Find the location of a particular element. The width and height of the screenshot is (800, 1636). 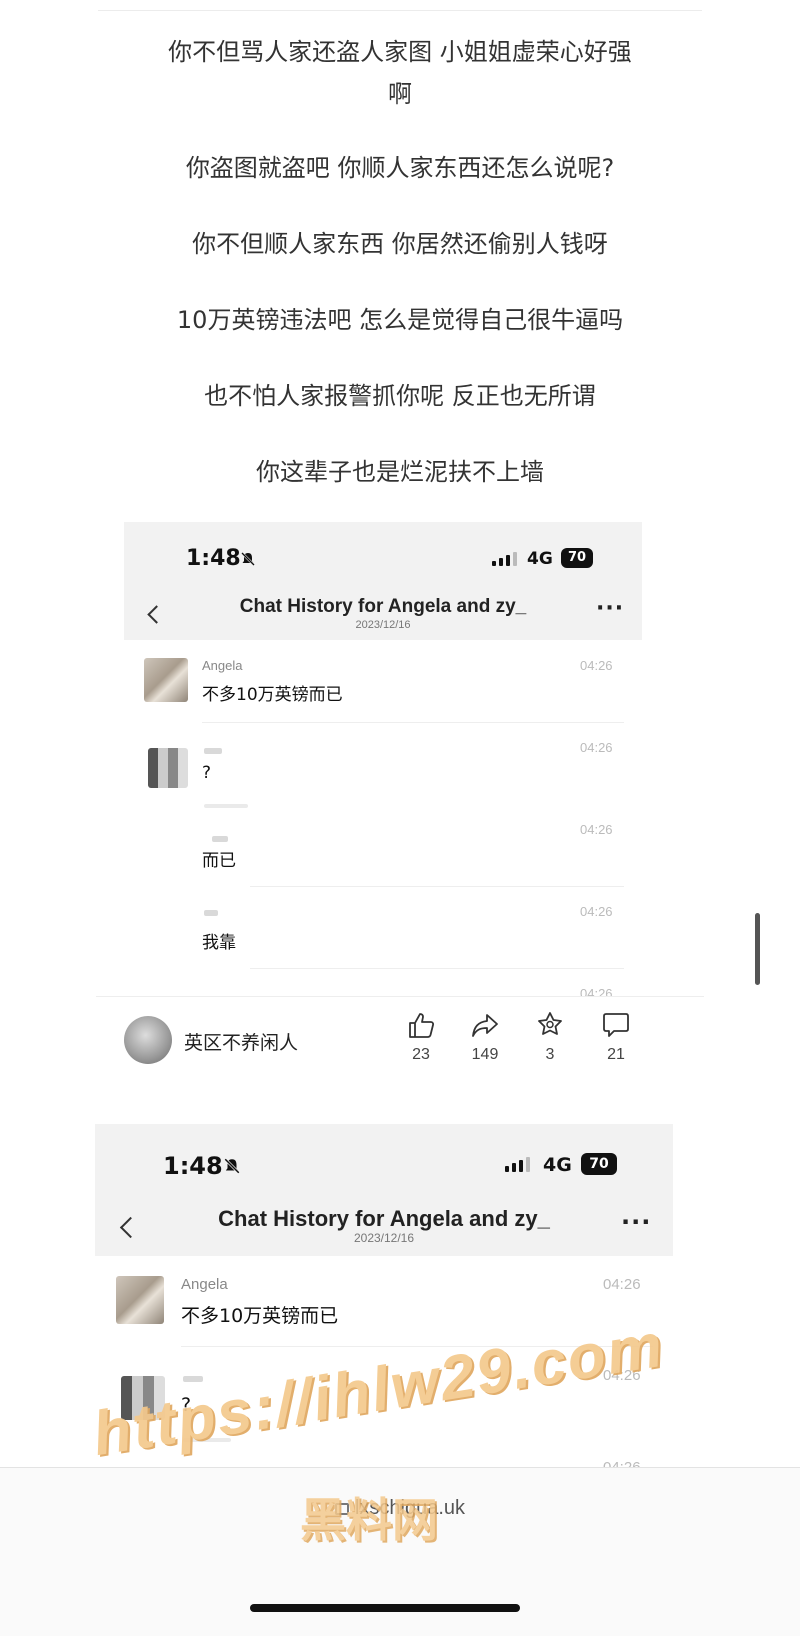

text-line-1: 你不但骂人家还盗人家图 小姐姐虚荣心好强 is located at coordinates (400, 52).